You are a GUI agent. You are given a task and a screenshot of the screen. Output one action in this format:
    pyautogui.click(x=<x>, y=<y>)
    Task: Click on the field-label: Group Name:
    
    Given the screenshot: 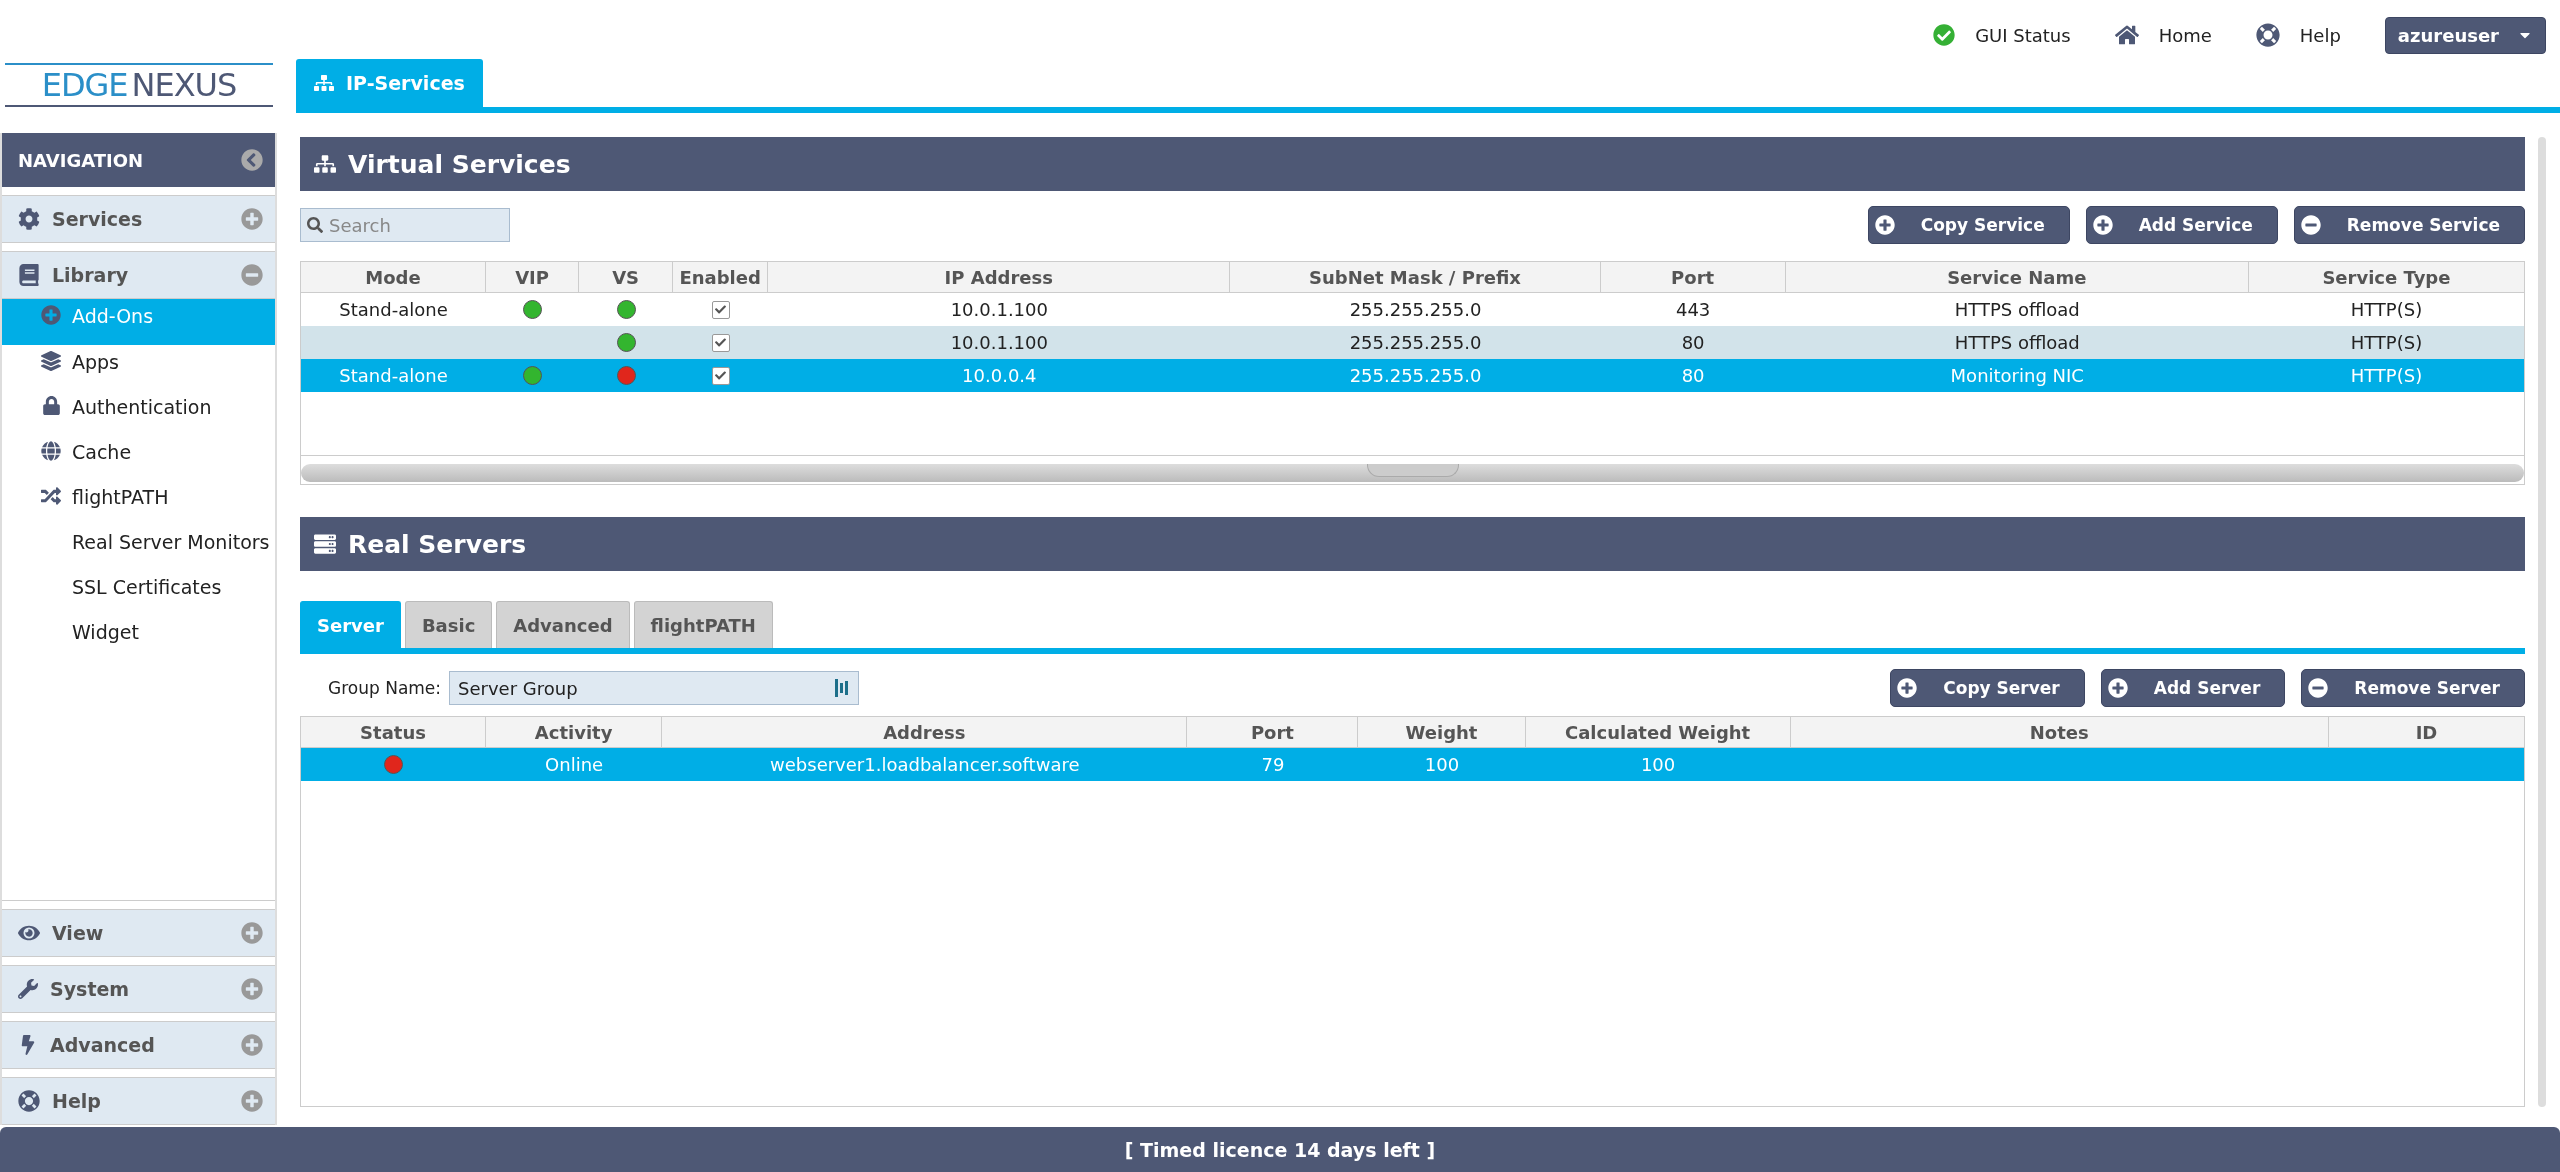 What is the action you would take?
    pyautogui.click(x=385, y=688)
    